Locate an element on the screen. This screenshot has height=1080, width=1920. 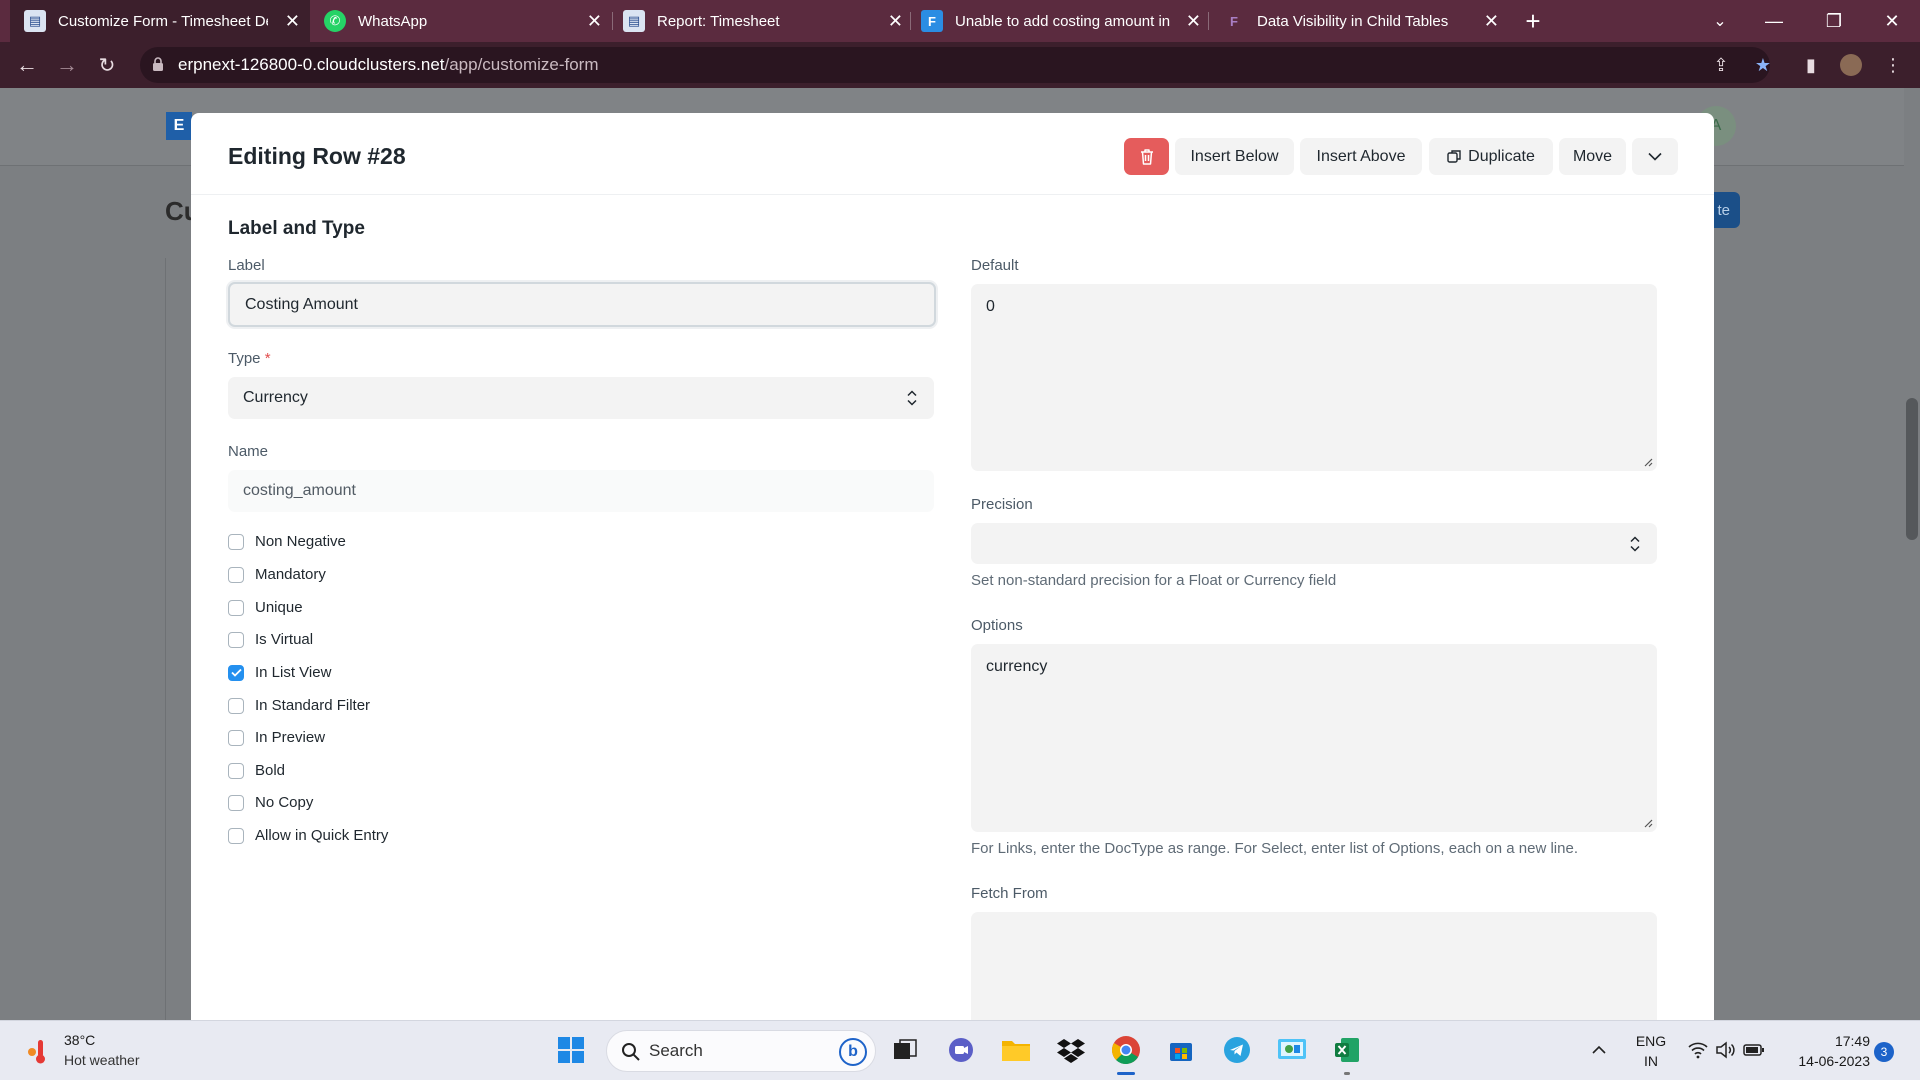
checkbox-unique: Unique is located at coordinates (265, 607).